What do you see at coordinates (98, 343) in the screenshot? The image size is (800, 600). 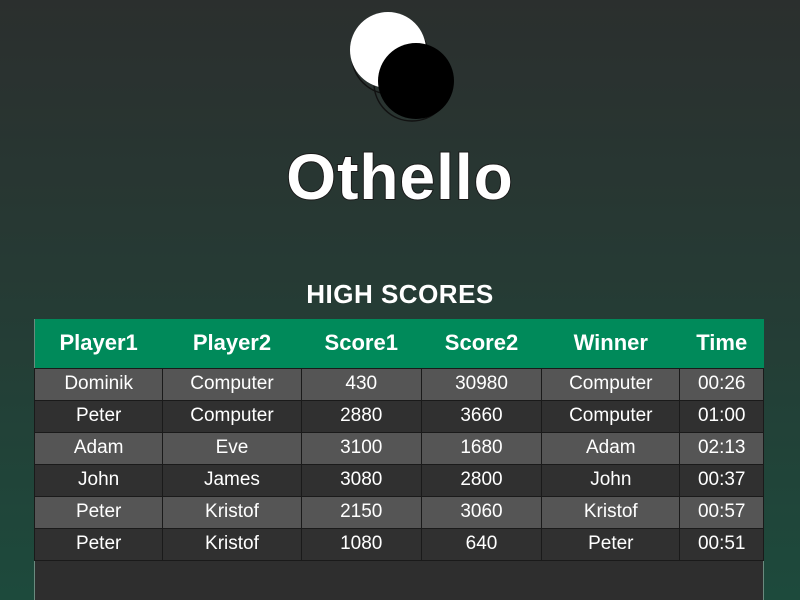 I see `column-header-player1: Player1` at bounding box center [98, 343].